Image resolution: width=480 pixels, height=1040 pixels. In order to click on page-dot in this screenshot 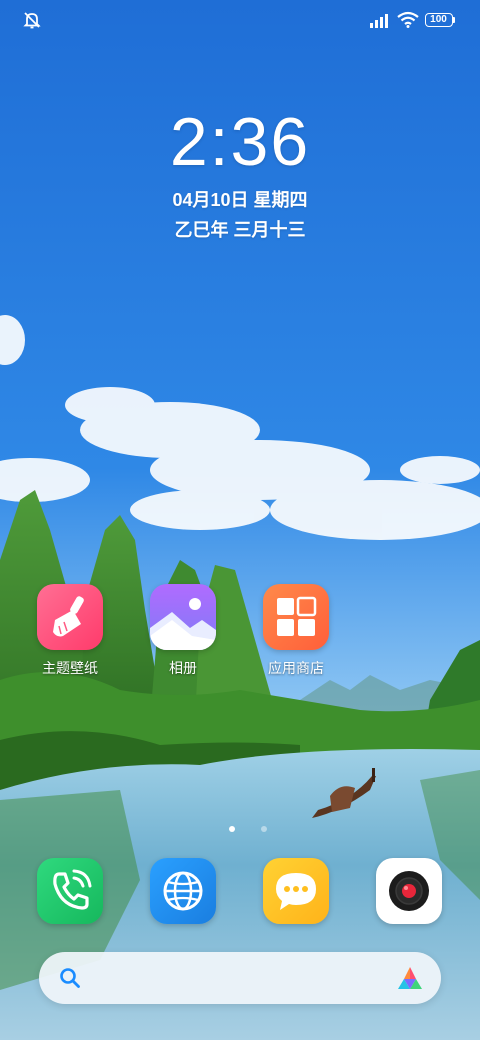, I will do `click(264, 829)`.